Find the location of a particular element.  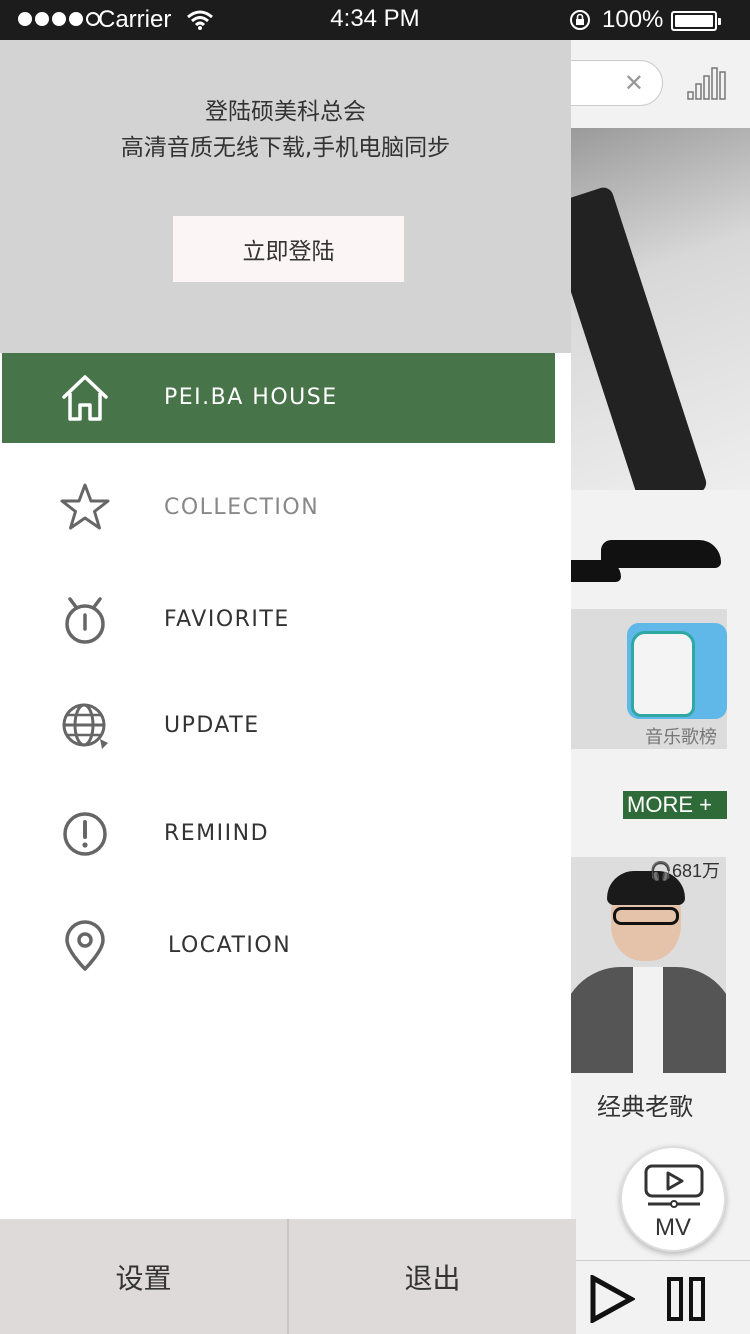

alert-circle-icon is located at coordinates (85, 834).